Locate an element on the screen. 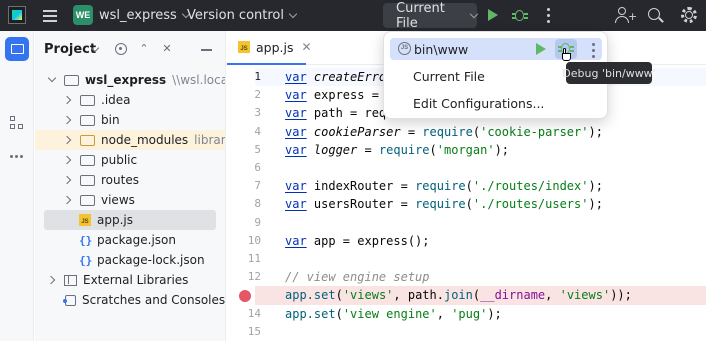 The width and height of the screenshot is (706, 341). tree-row-node-modules: node_modules library roo is located at coordinates (130, 140).